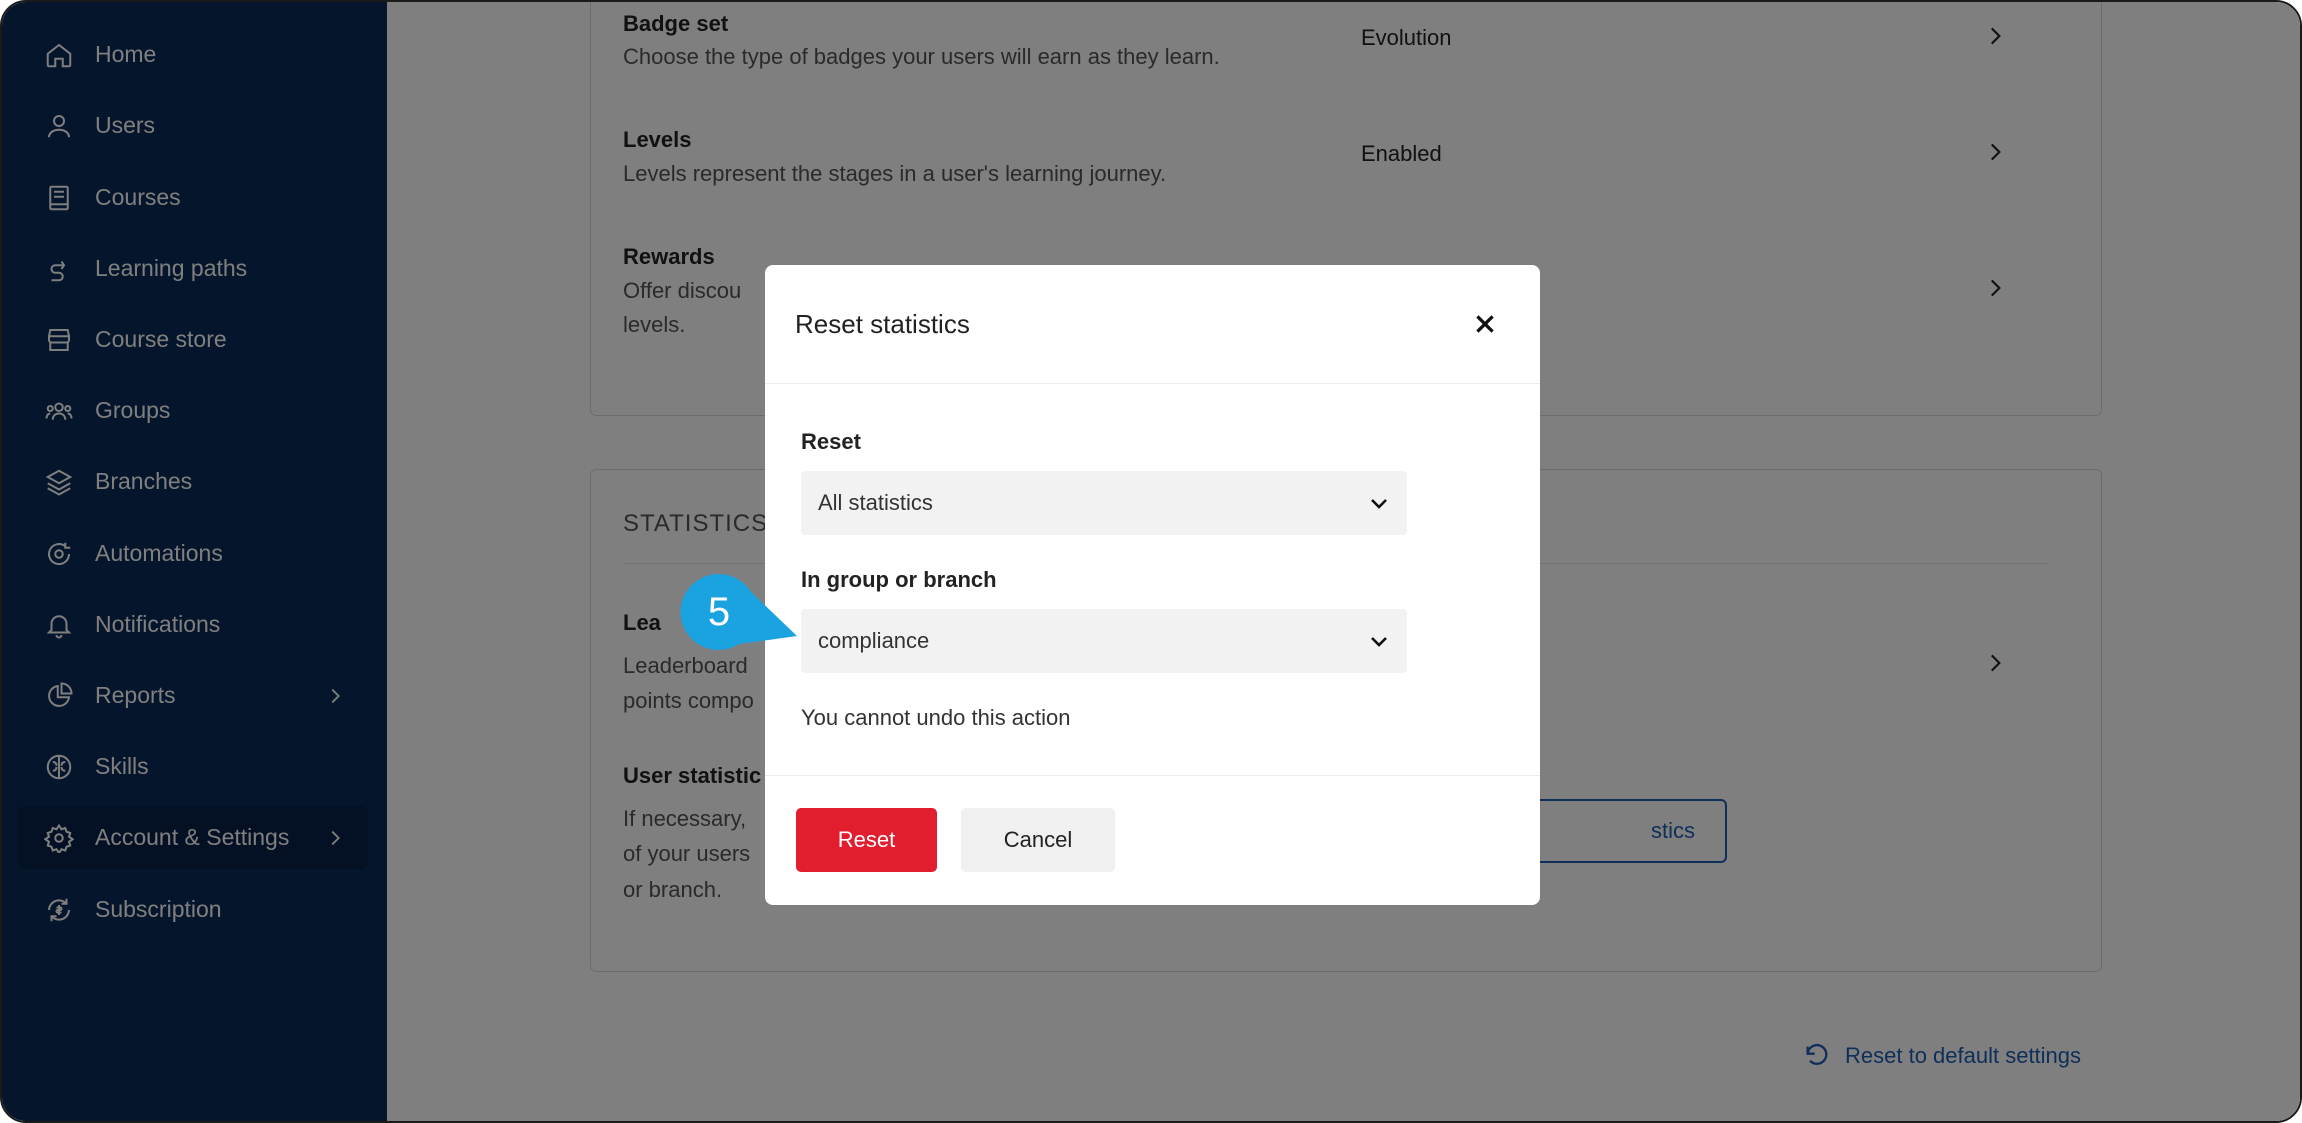  I want to click on step-callout: 5, so click(739, 612).